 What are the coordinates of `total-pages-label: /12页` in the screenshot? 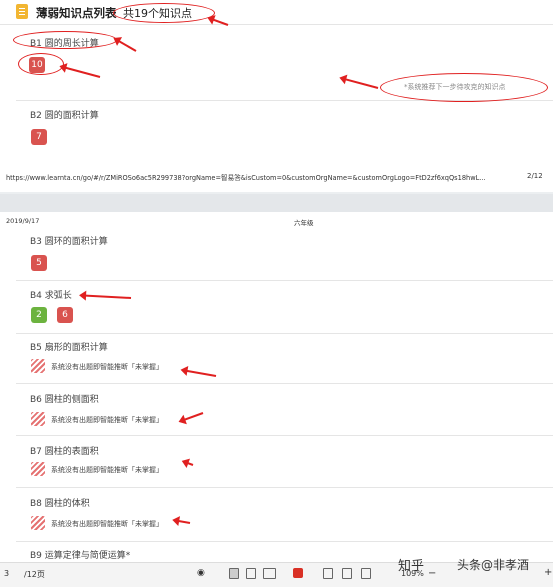 It's located at (34, 574).